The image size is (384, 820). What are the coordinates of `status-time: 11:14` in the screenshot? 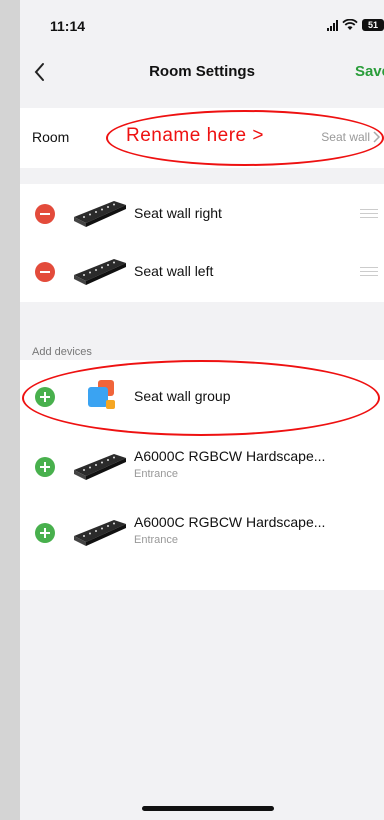 It's located at (68, 26).